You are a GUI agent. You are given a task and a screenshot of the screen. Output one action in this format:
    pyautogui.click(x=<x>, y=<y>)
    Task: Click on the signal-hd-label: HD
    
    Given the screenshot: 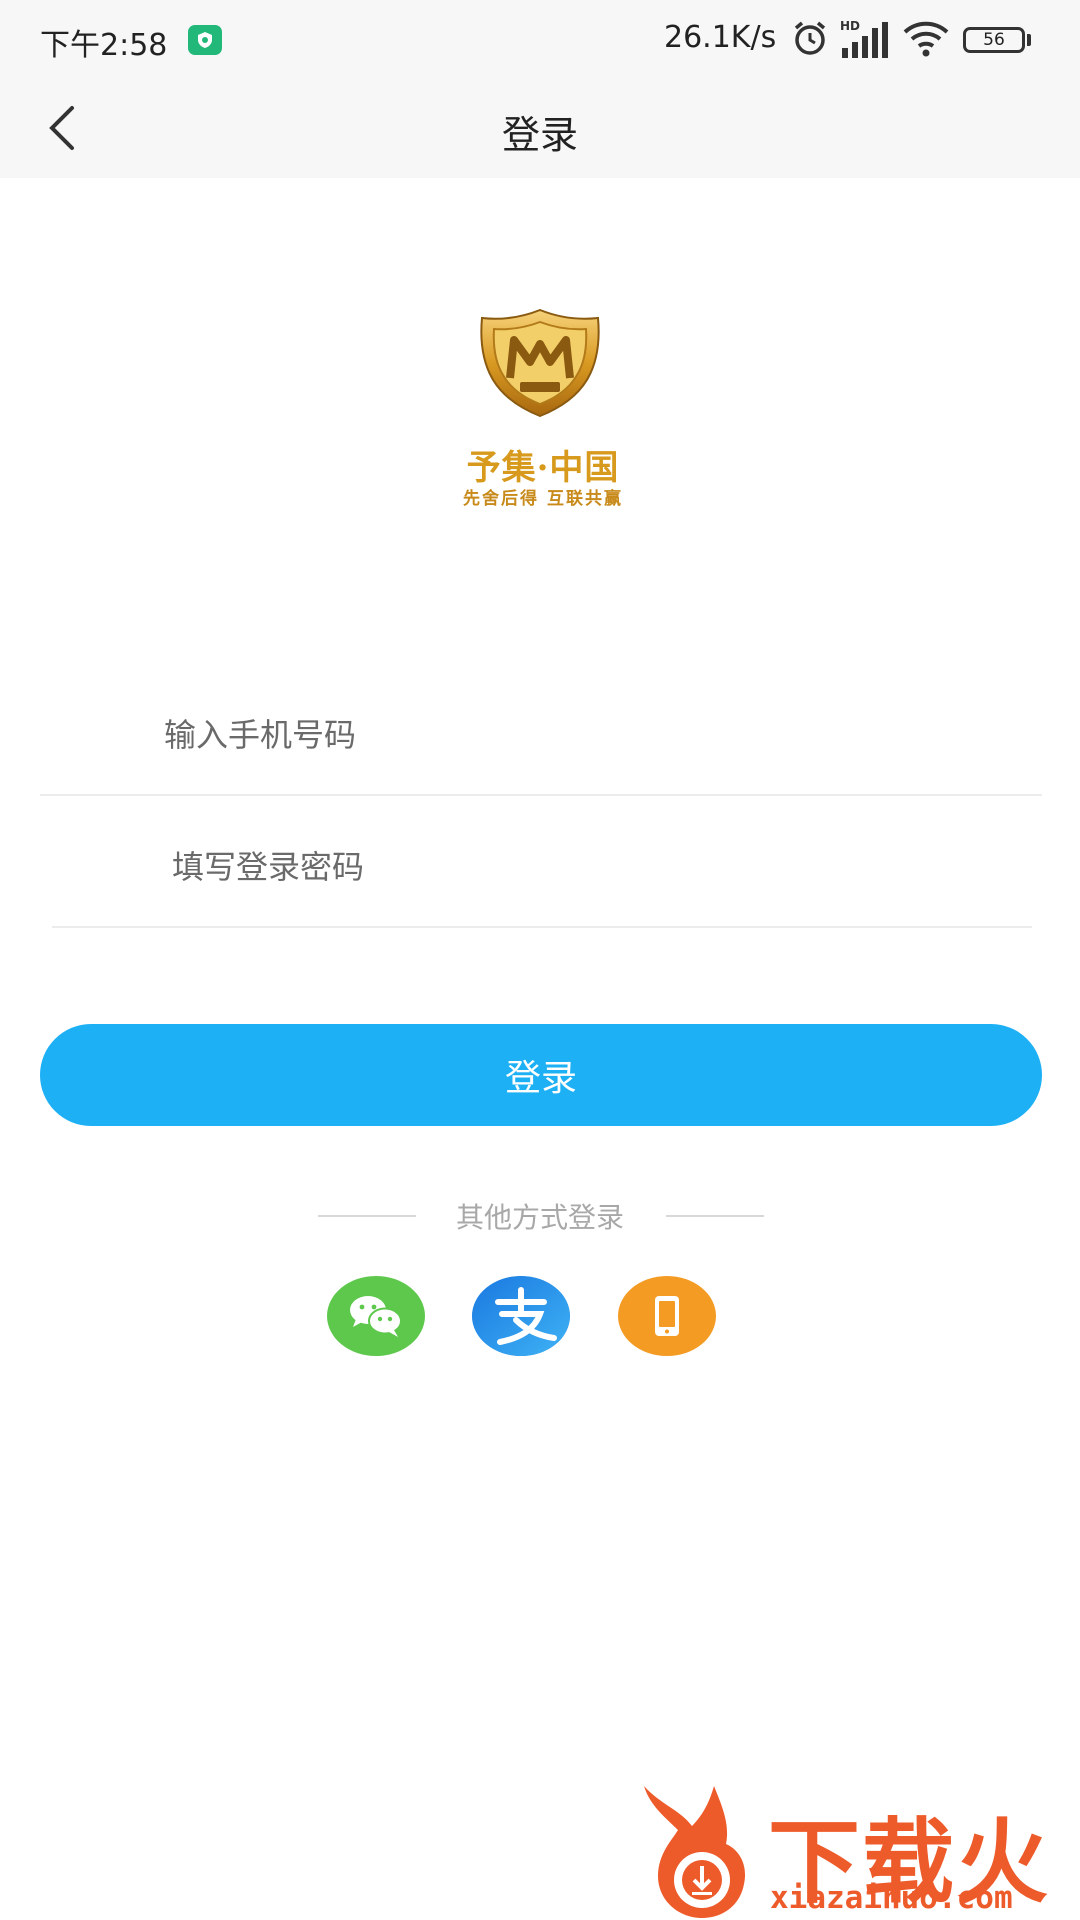 What is the action you would take?
    pyautogui.click(x=850, y=26)
    